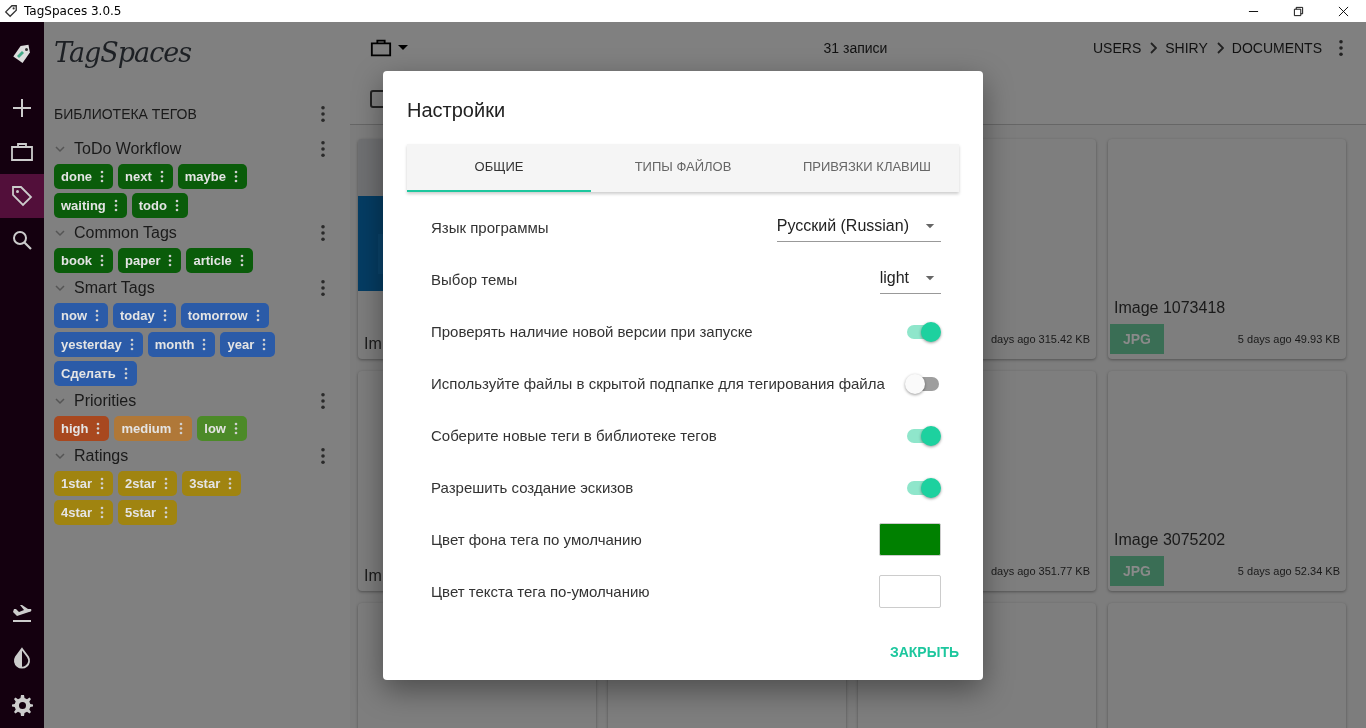 The image size is (1366, 728). Describe the element at coordinates (658, 383) in the screenshot. I see `setting-label: Используйте файлы в скрытой подпапке для тегирования файла` at that location.